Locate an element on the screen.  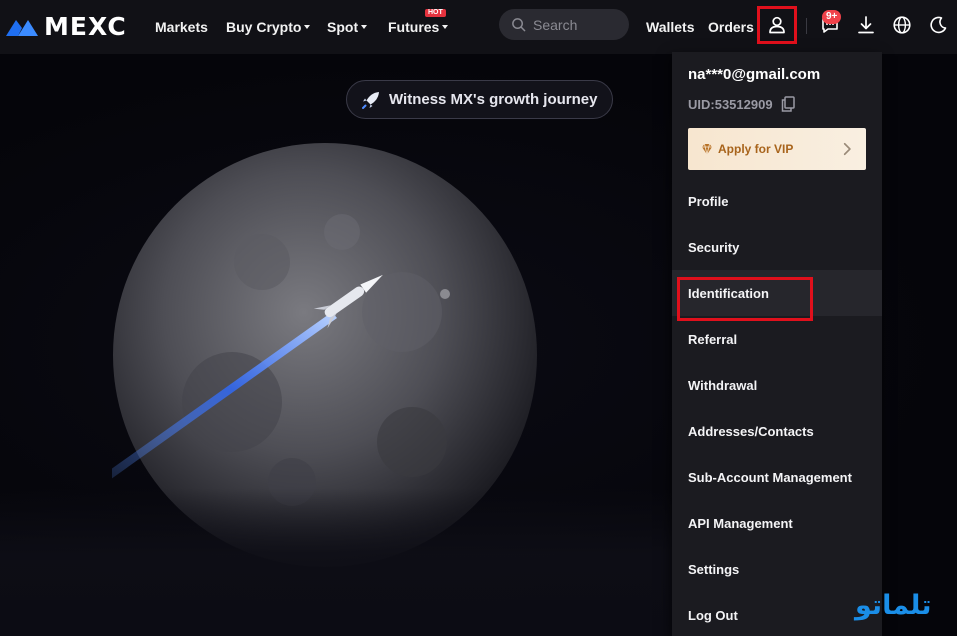
menu-item-label: Identification is located at coordinates (728, 293).